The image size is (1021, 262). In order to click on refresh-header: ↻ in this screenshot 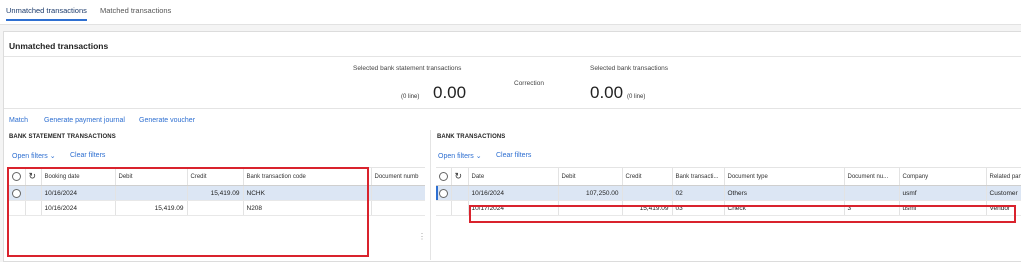, I will do `click(459, 177)`.